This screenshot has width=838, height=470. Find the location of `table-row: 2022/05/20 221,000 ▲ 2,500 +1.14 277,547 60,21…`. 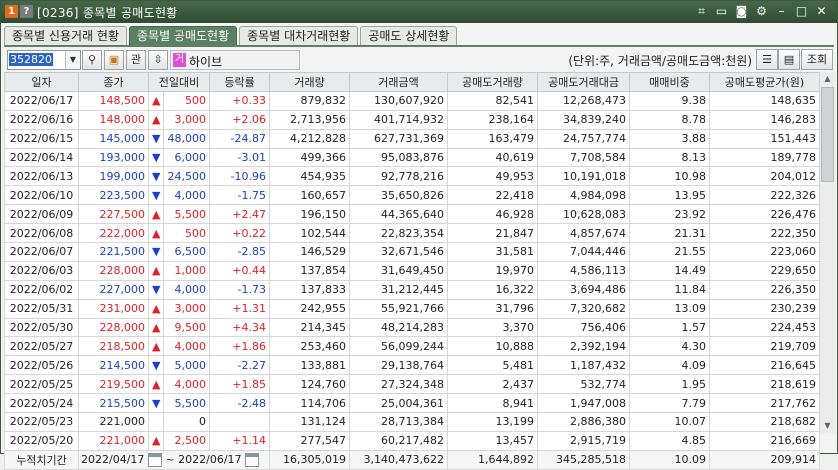

table-row: 2022/05/20 221,000 ▲ 2,500 +1.14 277,547 60,21… is located at coordinates (412, 440).